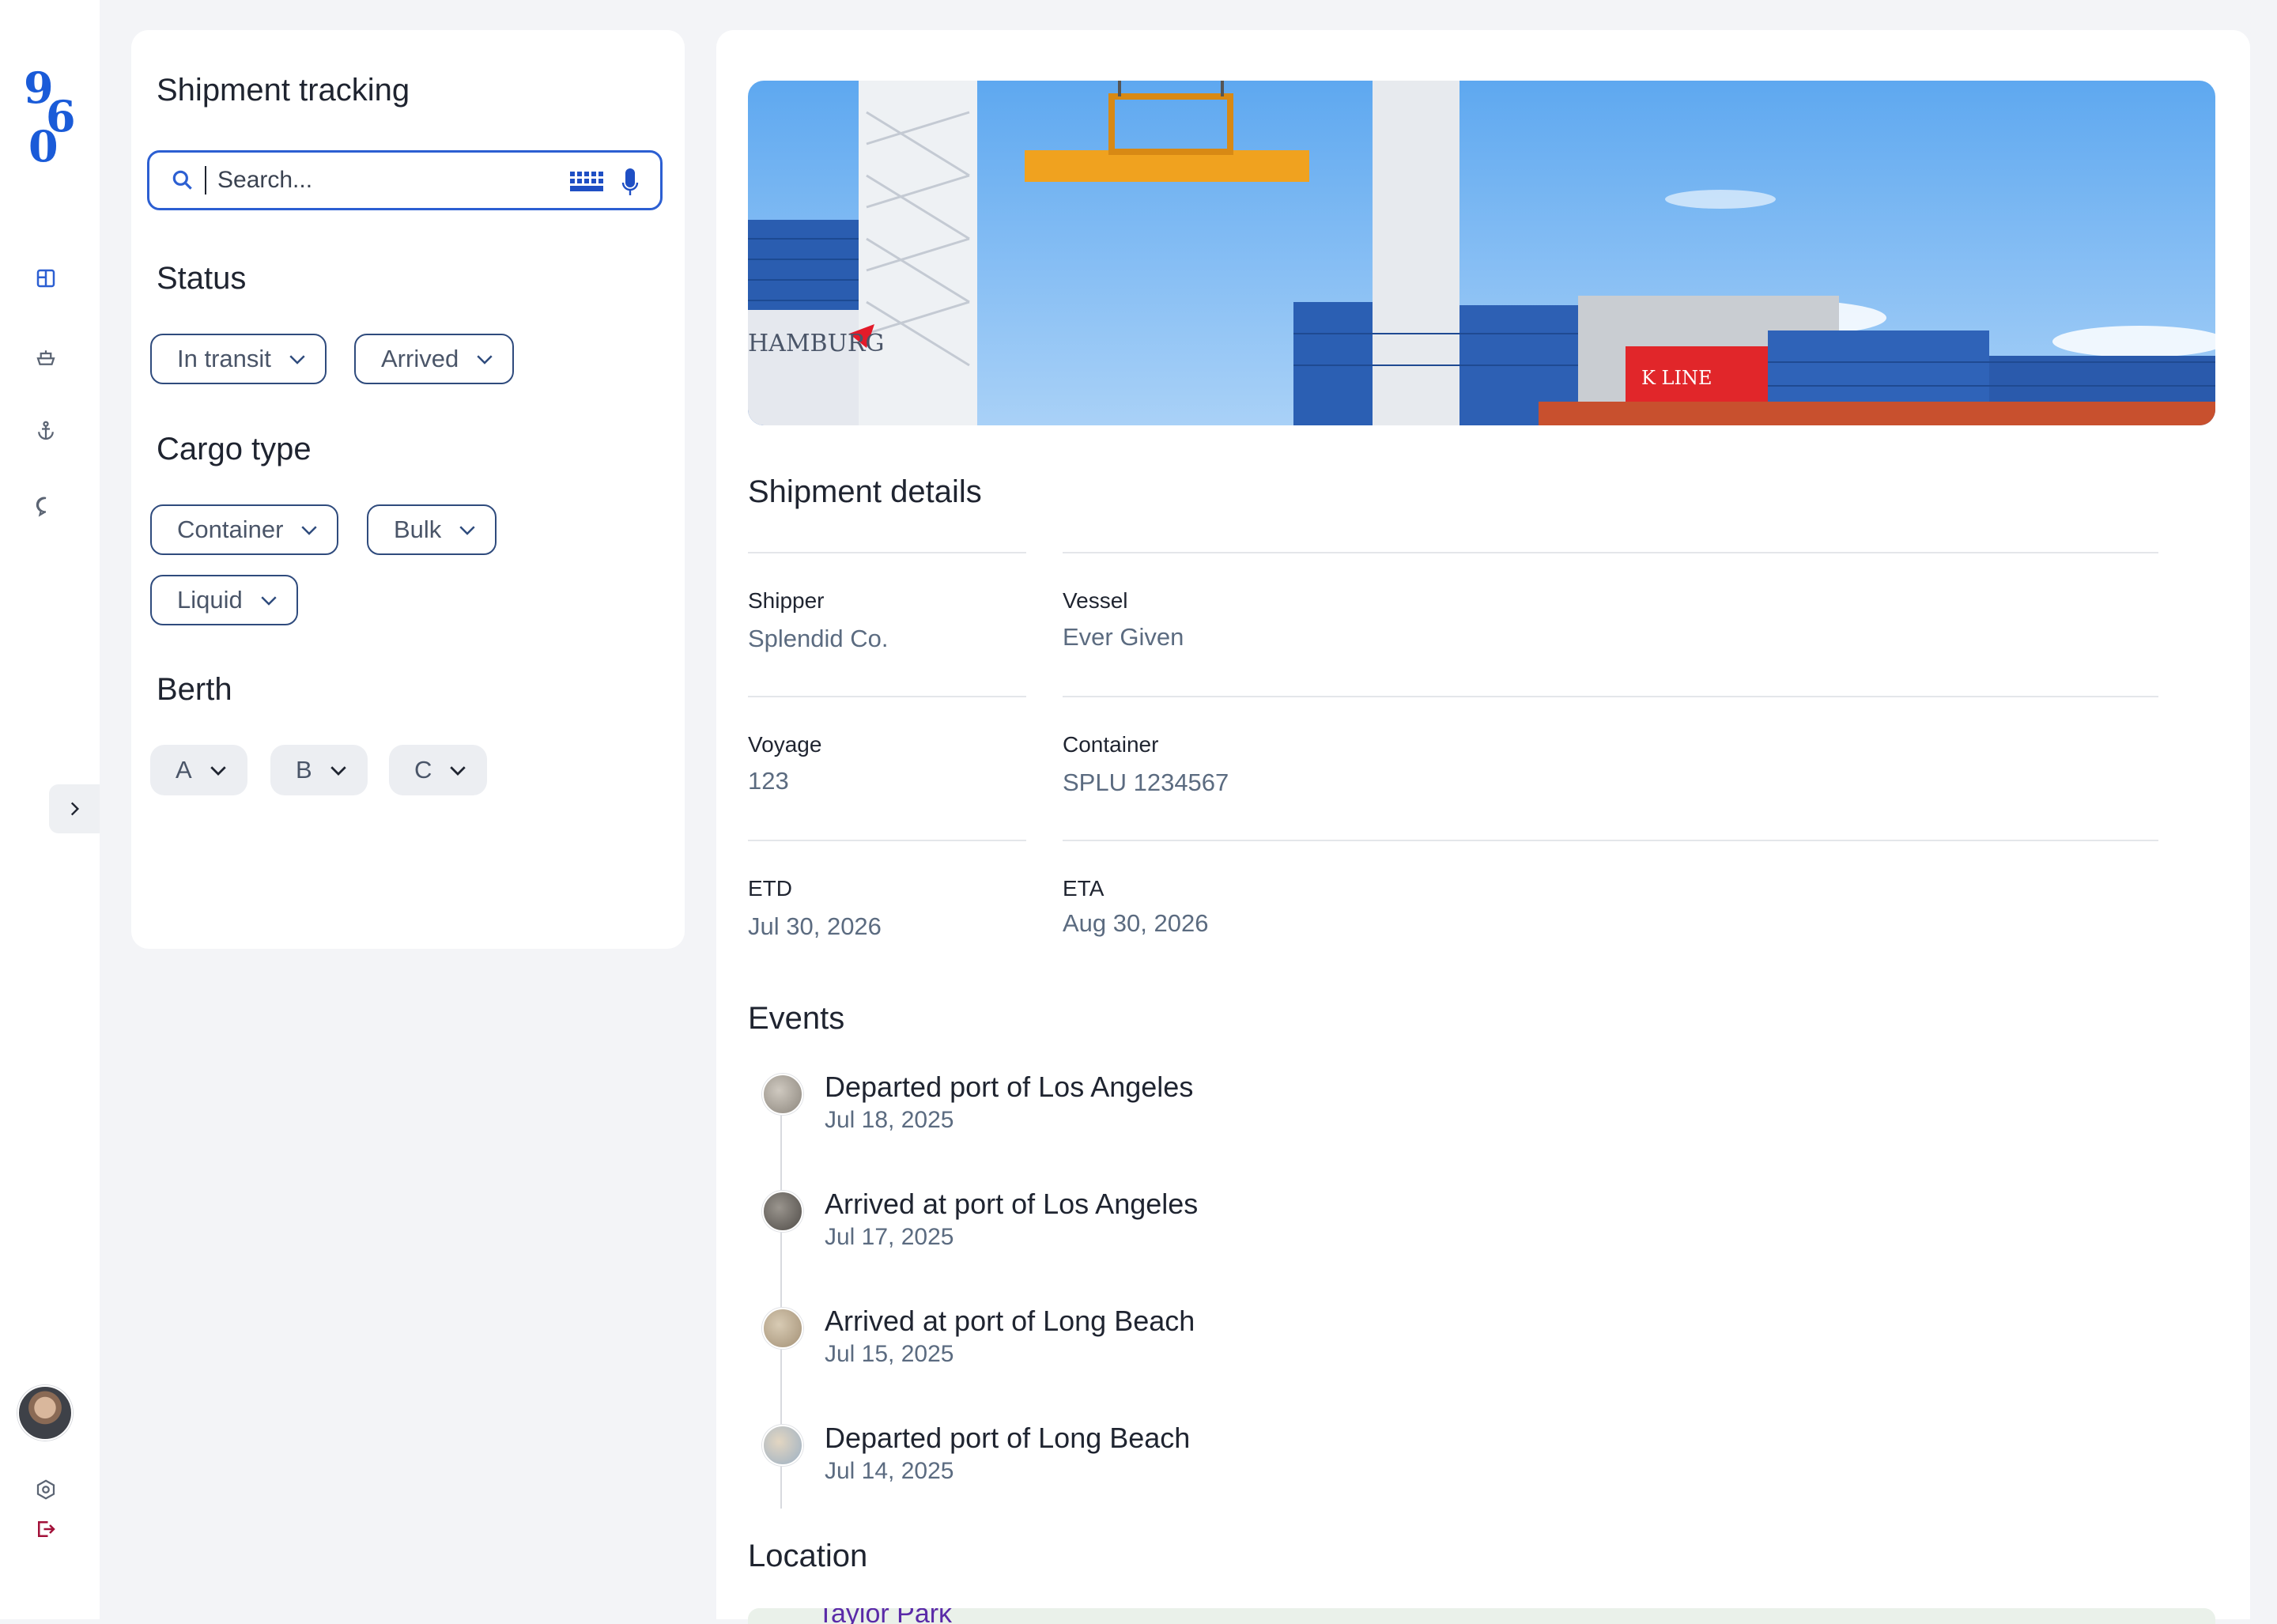 Image resolution: width=2277 pixels, height=1624 pixels. Describe the element at coordinates (46, 278) in the screenshot. I see `dashboard-icon` at that location.